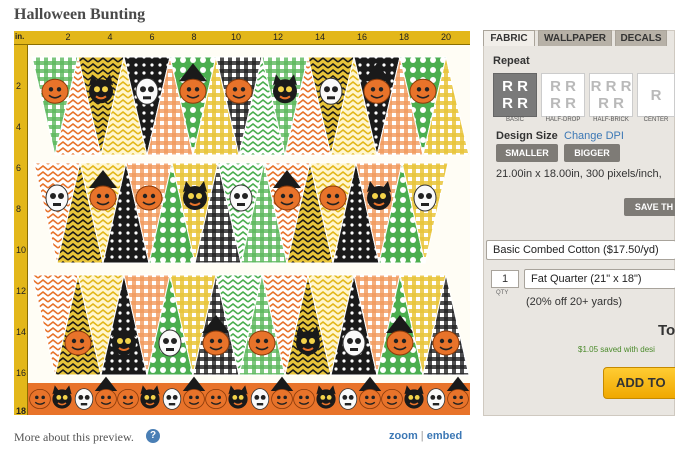  Describe the element at coordinates (19, 127) in the screenshot. I see `ruler-tick-left: 4` at that location.